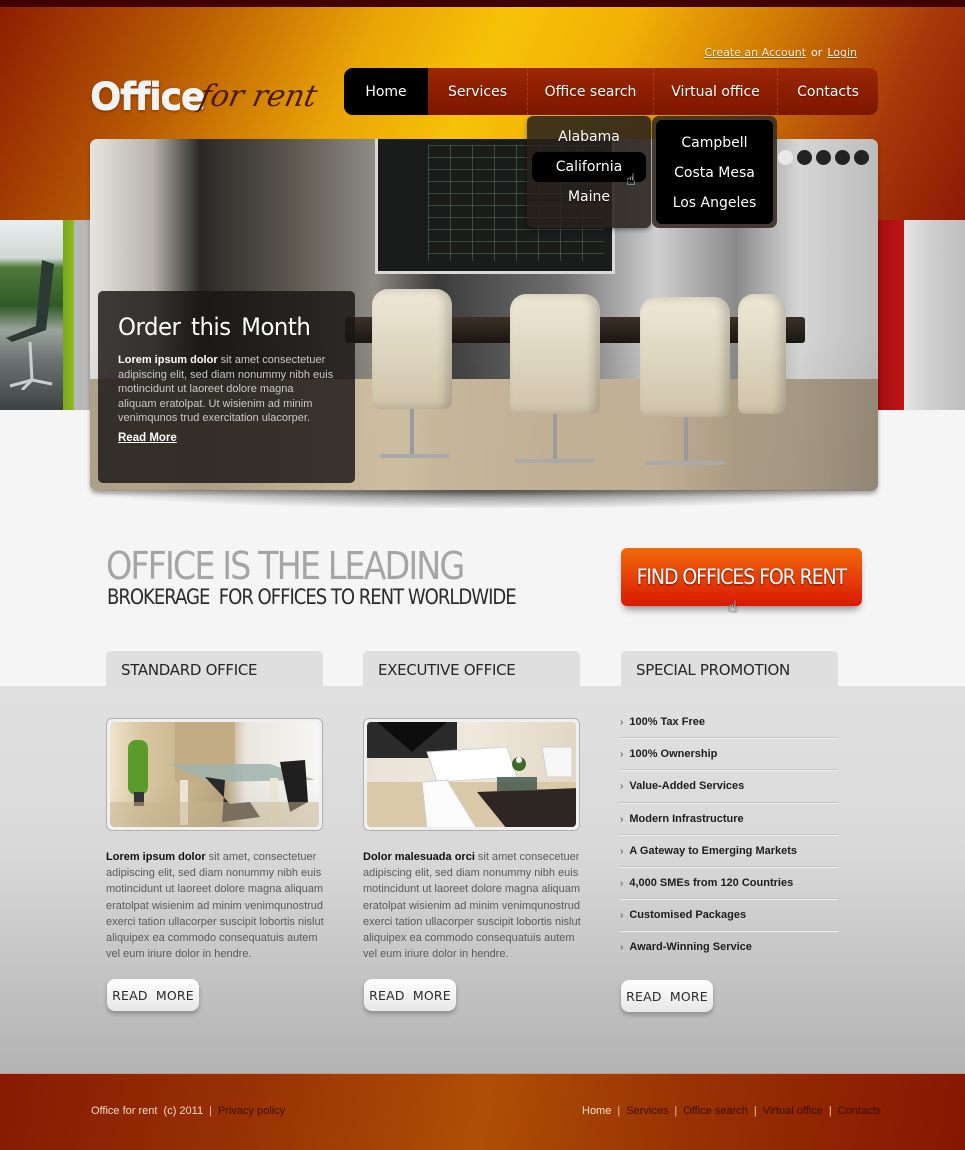  Describe the element at coordinates (729, 915) in the screenshot. I see `promotion-item: › Customised Packages` at that location.